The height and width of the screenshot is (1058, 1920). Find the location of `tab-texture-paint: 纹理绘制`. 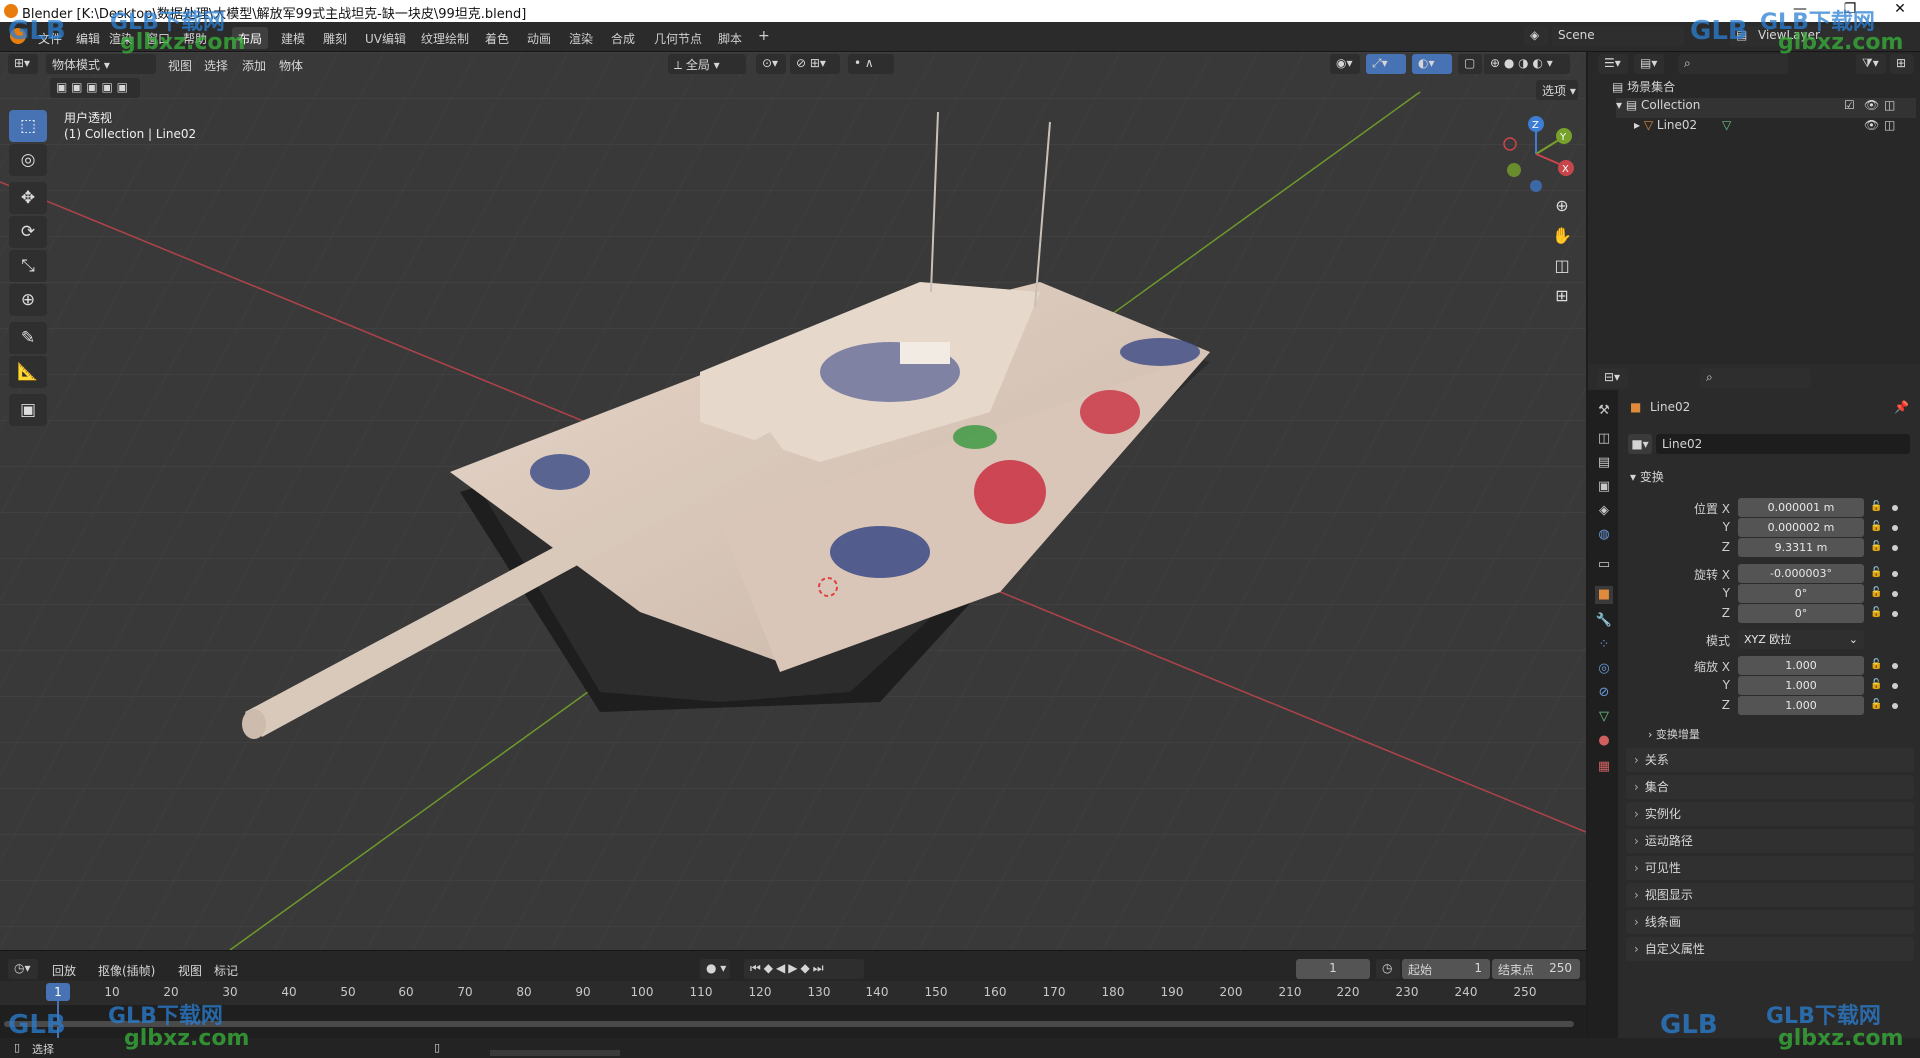

tab-texture-paint: 纹理绘制 is located at coordinates (445, 38).